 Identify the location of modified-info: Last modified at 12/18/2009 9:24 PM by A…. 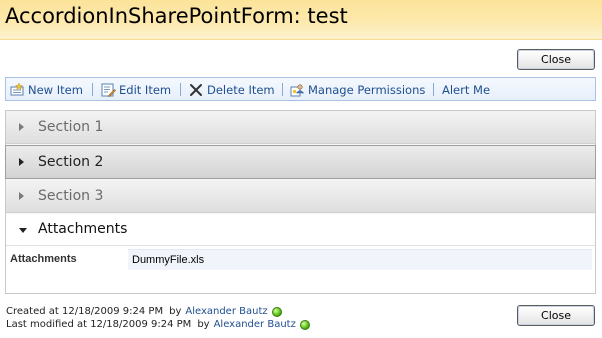
(158, 324).